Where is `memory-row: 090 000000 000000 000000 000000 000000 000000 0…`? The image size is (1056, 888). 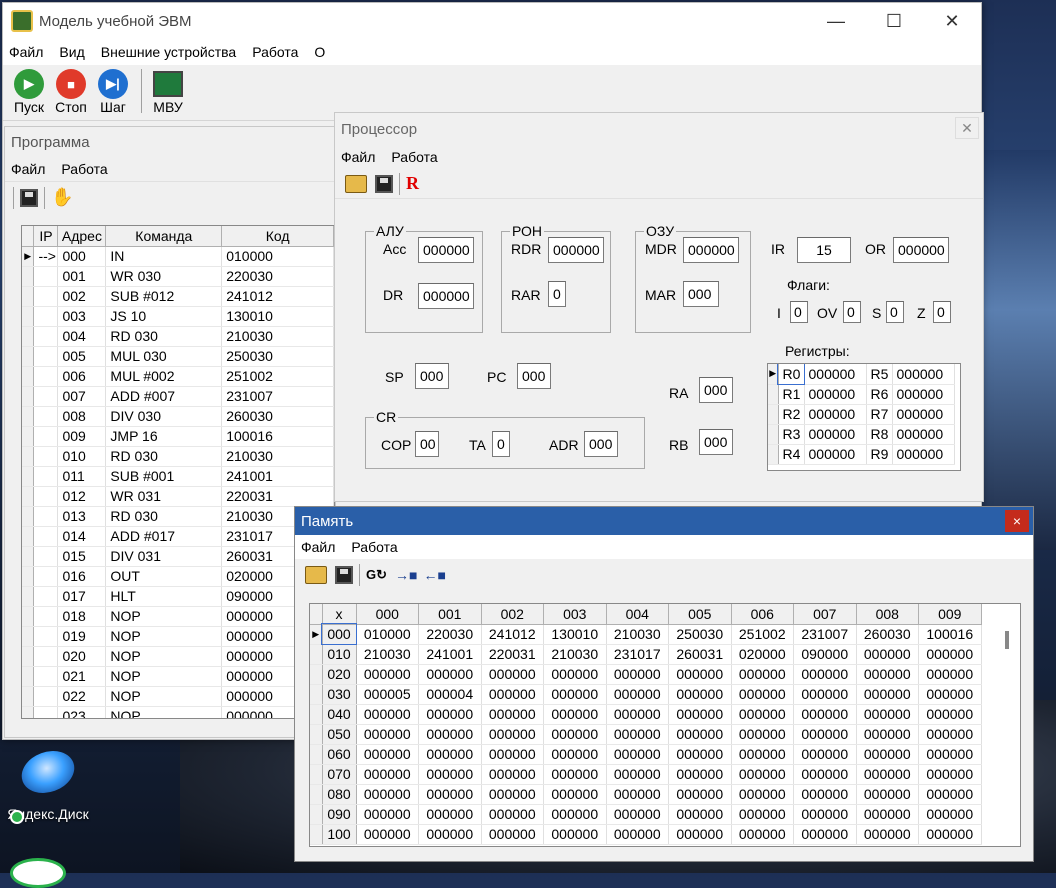
memory-row: 090 000000 000000 000000 000000 000000 000000 0… is located at coordinates (646, 814).